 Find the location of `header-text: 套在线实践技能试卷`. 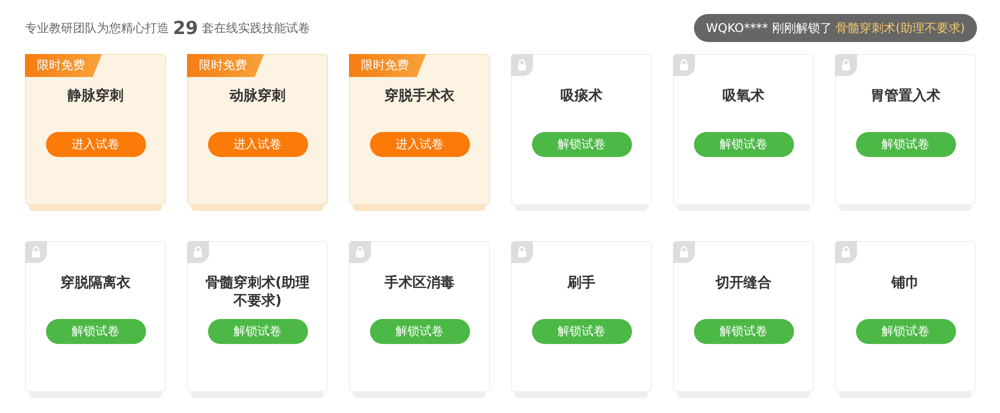

header-text: 套在线实践技能试卷 is located at coordinates (256, 28).